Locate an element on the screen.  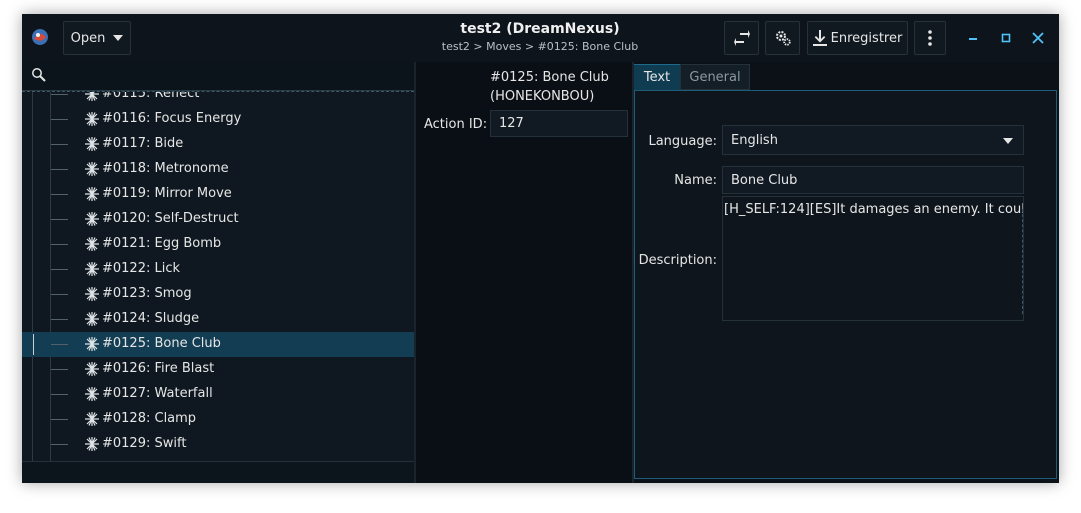
window-title: test2 (DreamNexus) is located at coordinates (540, 29).